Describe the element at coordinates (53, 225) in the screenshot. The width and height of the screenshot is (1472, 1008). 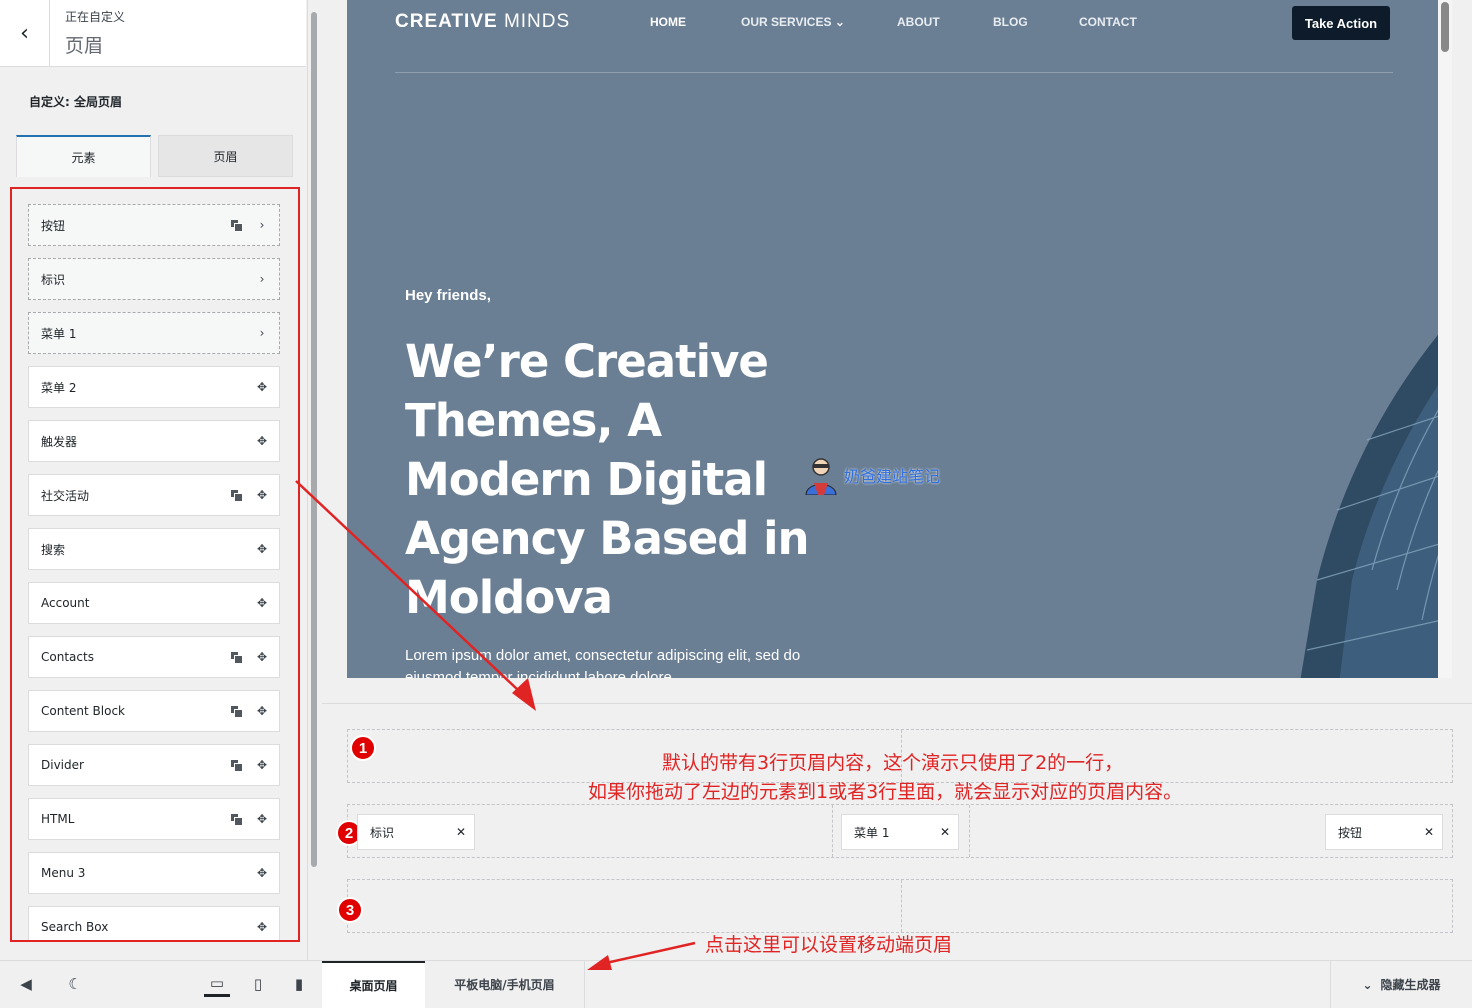
I see `element-label: 按钮` at that location.